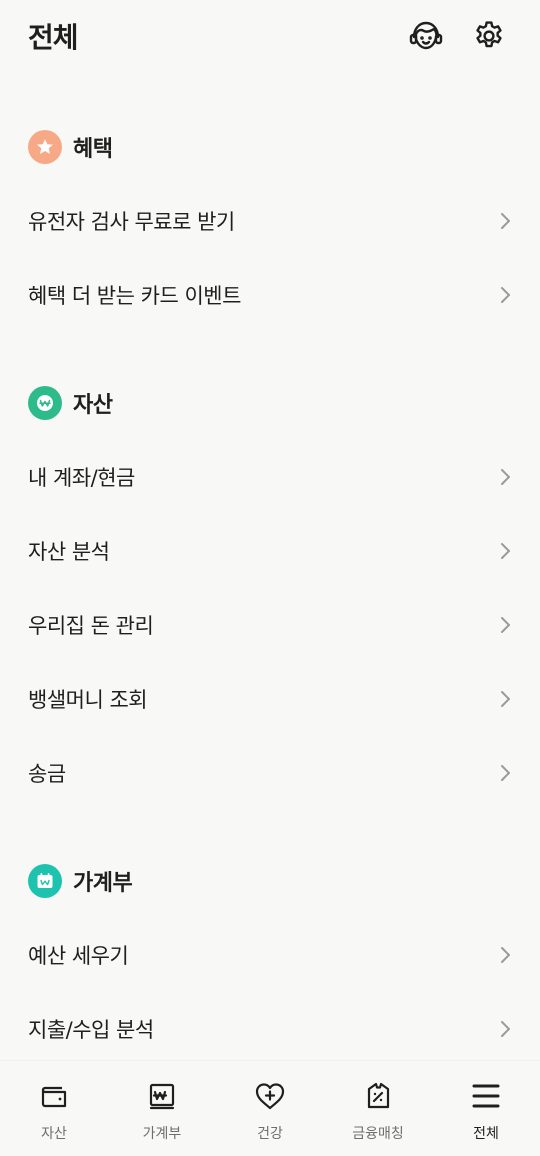 Image resolution: width=540 pixels, height=1156 pixels. What do you see at coordinates (53, 37) in the screenshot?
I see `page-title: 전체` at bounding box center [53, 37].